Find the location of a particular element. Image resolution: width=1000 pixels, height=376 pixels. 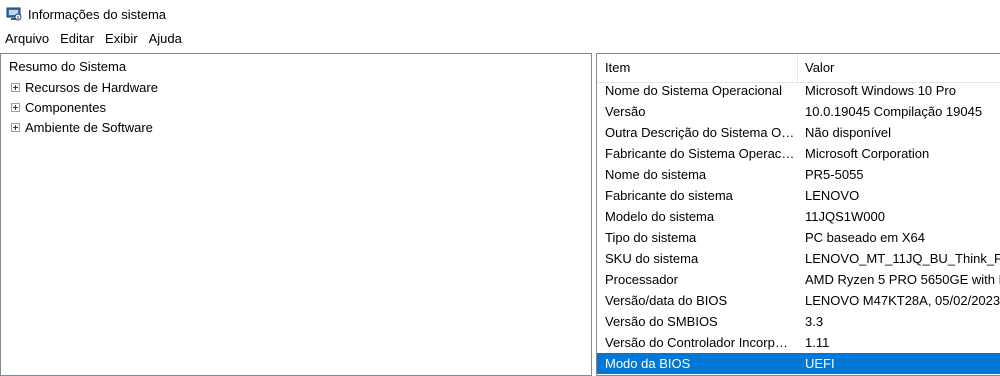

tree-item-resumo: Resumo do Sistema is located at coordinates (67, 67).